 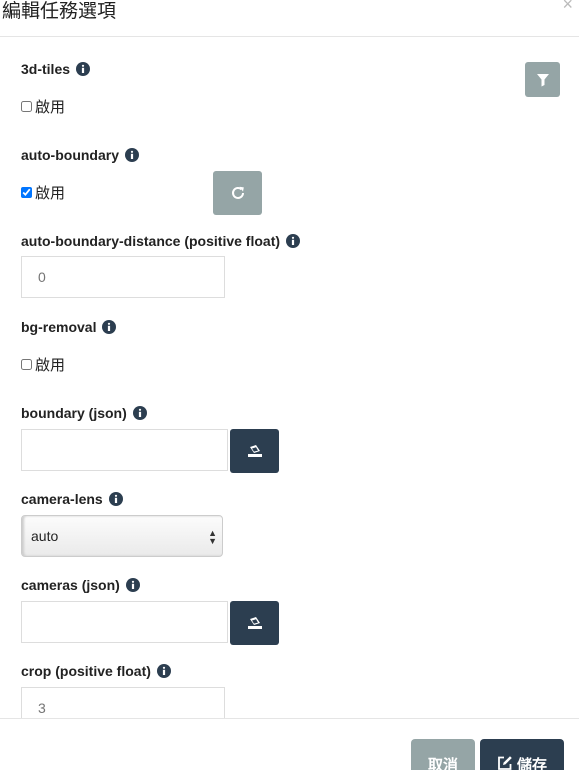 I want to click on select-arrows-icon: ▲ ▼, so click(x=212, y=537).